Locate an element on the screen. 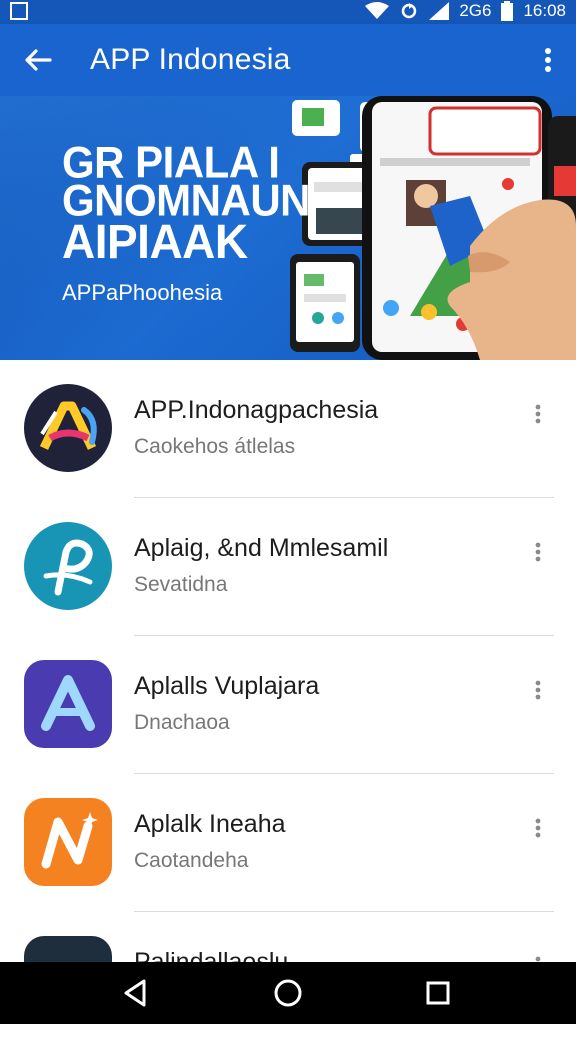 Image resolution: width=576 pixels, height=1050 pixels. arrow-back-icon is located at coordinates (38, 60).